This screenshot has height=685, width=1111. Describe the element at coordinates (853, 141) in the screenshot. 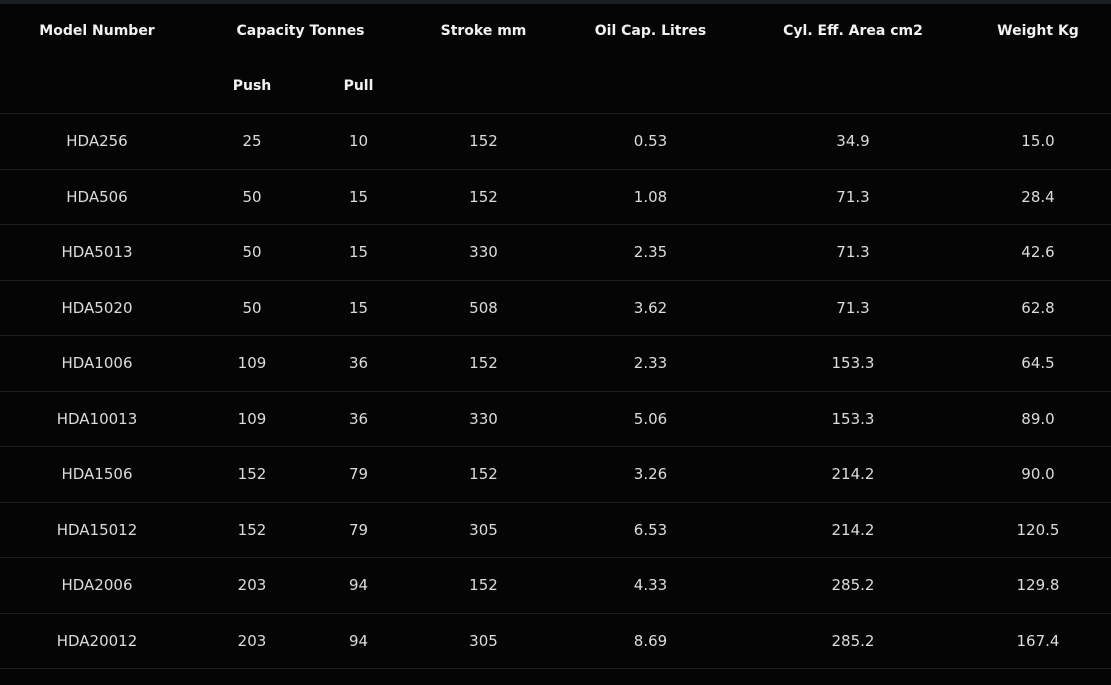

I see `cell-cyl-eff-area: 34.9` at that location.